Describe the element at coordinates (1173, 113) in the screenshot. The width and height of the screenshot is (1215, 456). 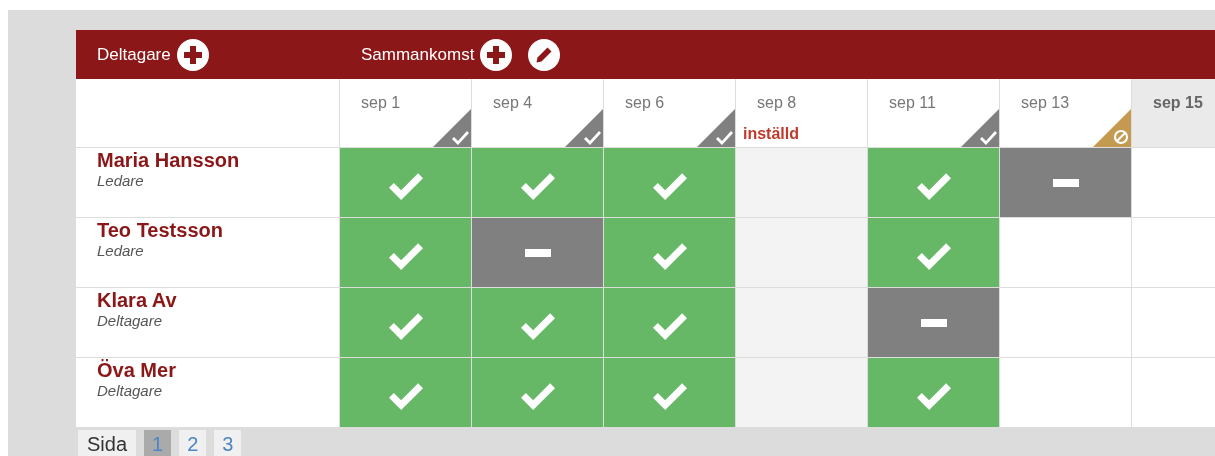
I see `date-header: sep 15` at that location.